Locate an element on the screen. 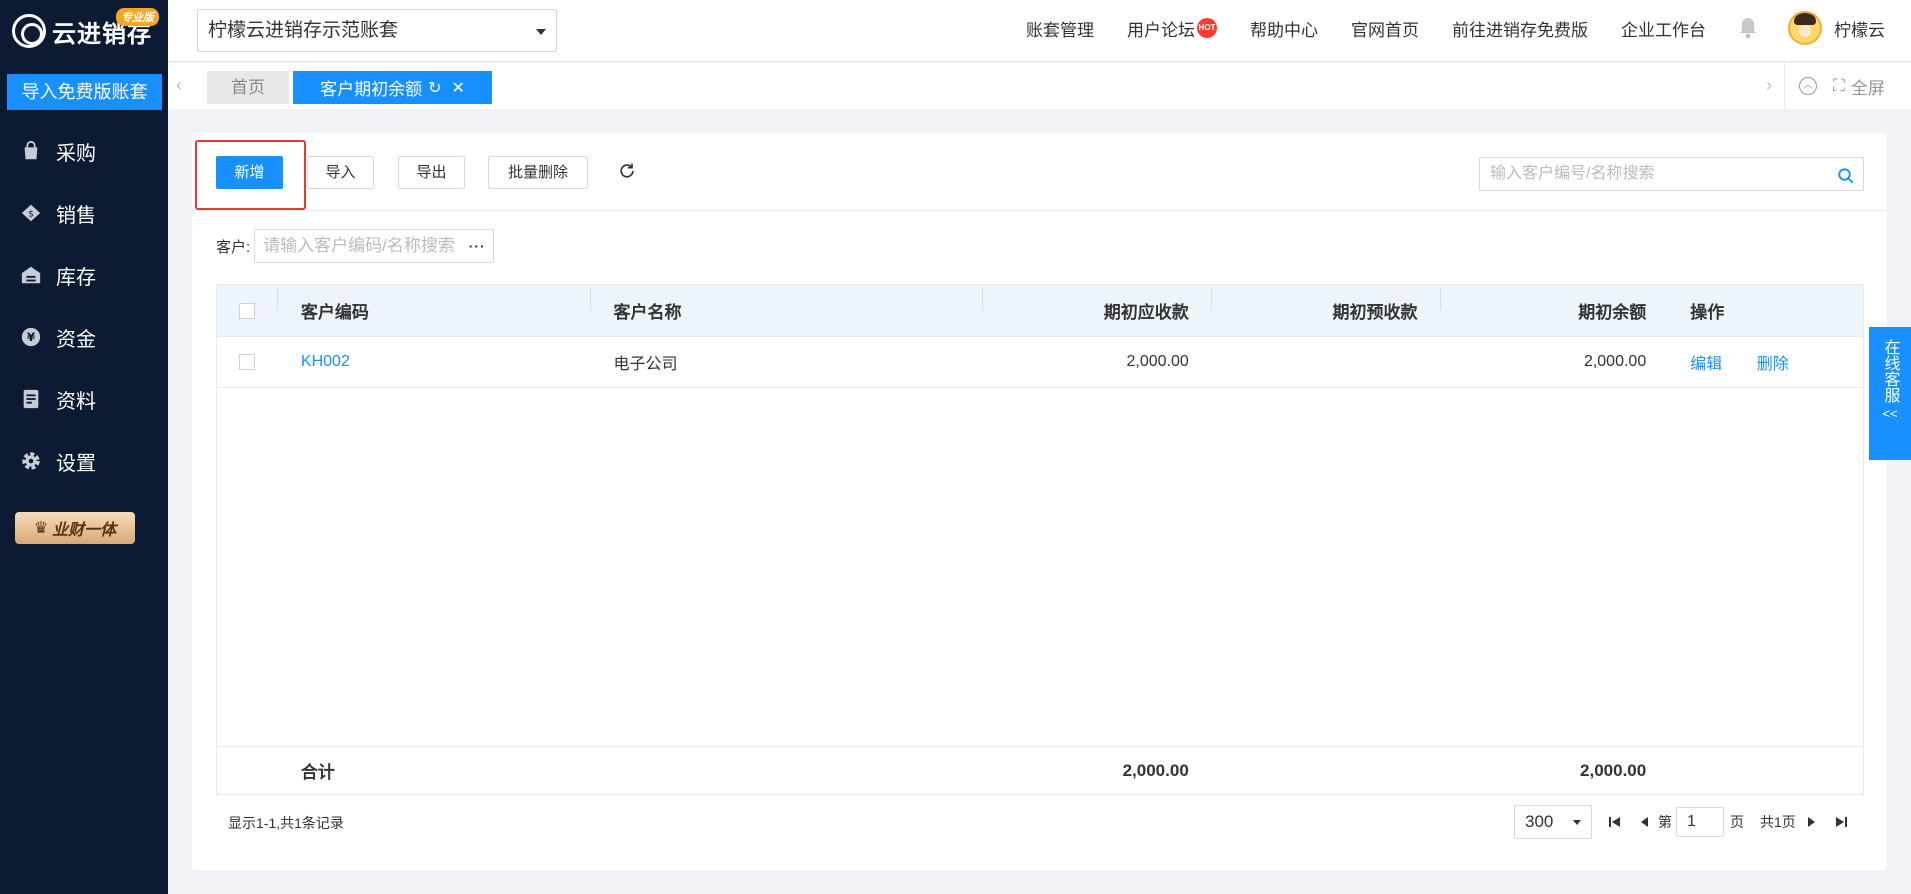  toolbar: 新增 导入 导出 批量删除 输入客户编号/名称搜索 is located at coordinates (1039, 172).